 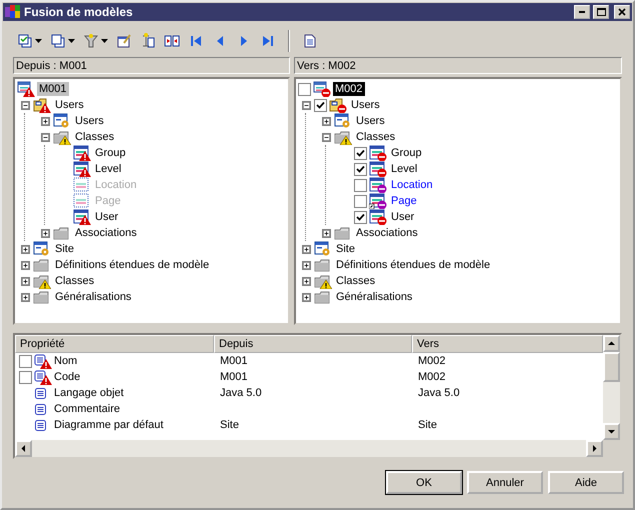 What do you see at coordinates (313, 344) in the screenshot?
I see `column-header: Depuis` at bounding box center [313, 344].